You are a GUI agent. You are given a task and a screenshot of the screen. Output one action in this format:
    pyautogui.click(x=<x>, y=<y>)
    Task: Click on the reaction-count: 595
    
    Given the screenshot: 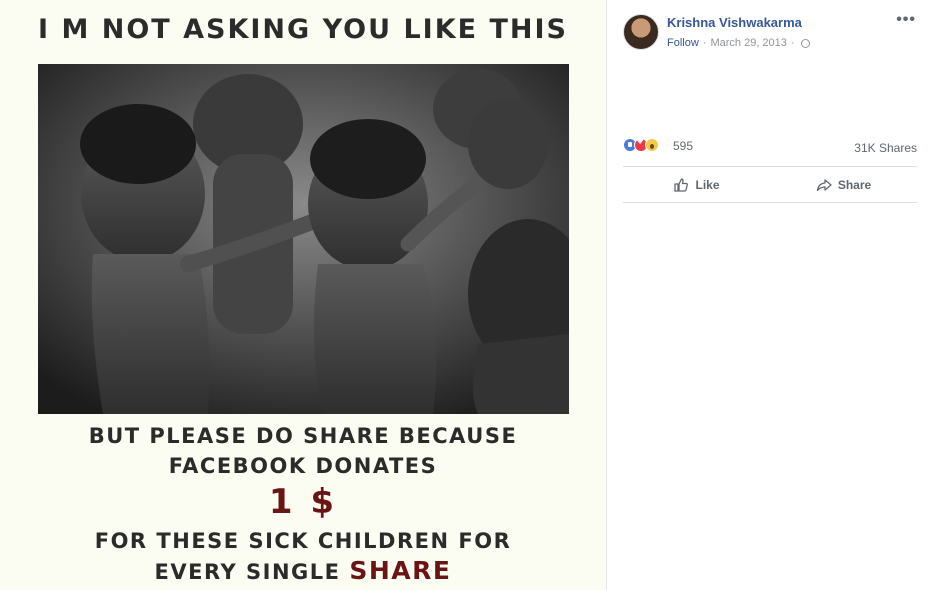 What is the action you would take?
    pyautogui.click(x=683, y=146)
    